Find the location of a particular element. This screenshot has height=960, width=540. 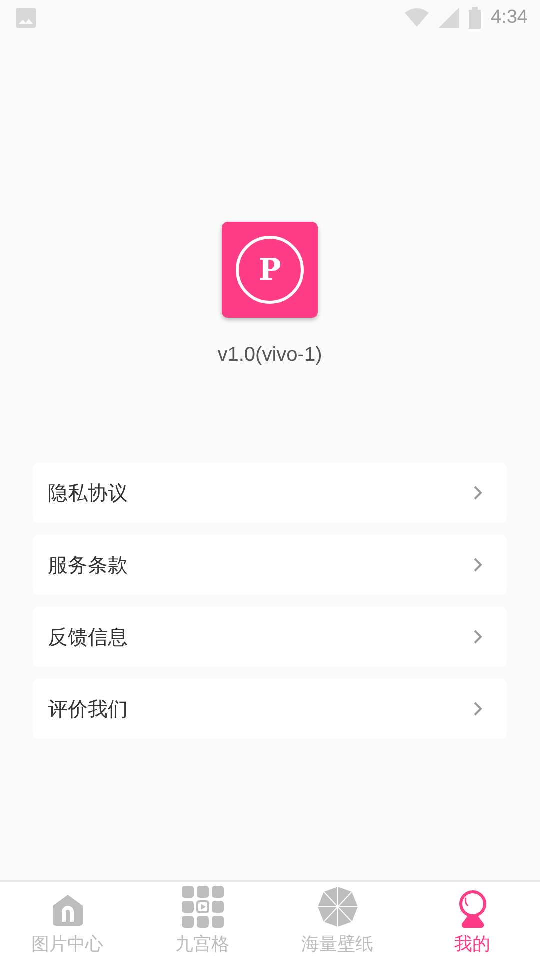

app-logo: P is located at coordinates (270, 270).